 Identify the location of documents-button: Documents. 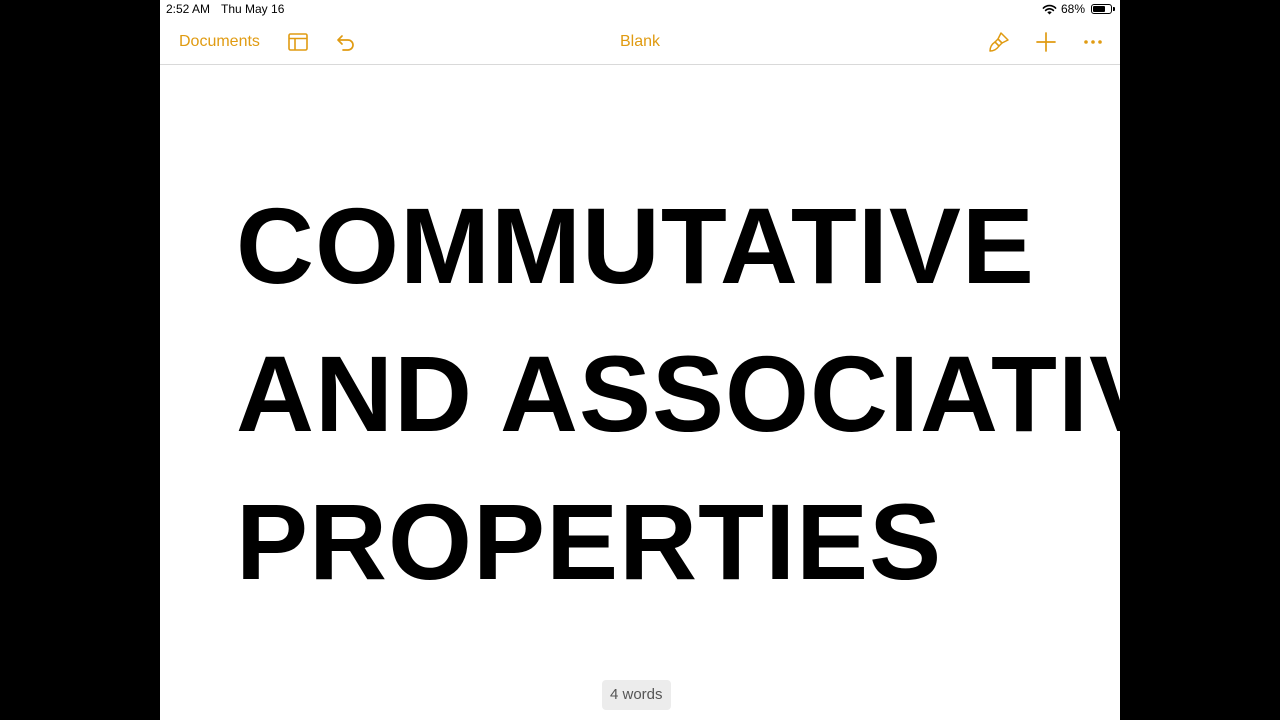
(219, 42).